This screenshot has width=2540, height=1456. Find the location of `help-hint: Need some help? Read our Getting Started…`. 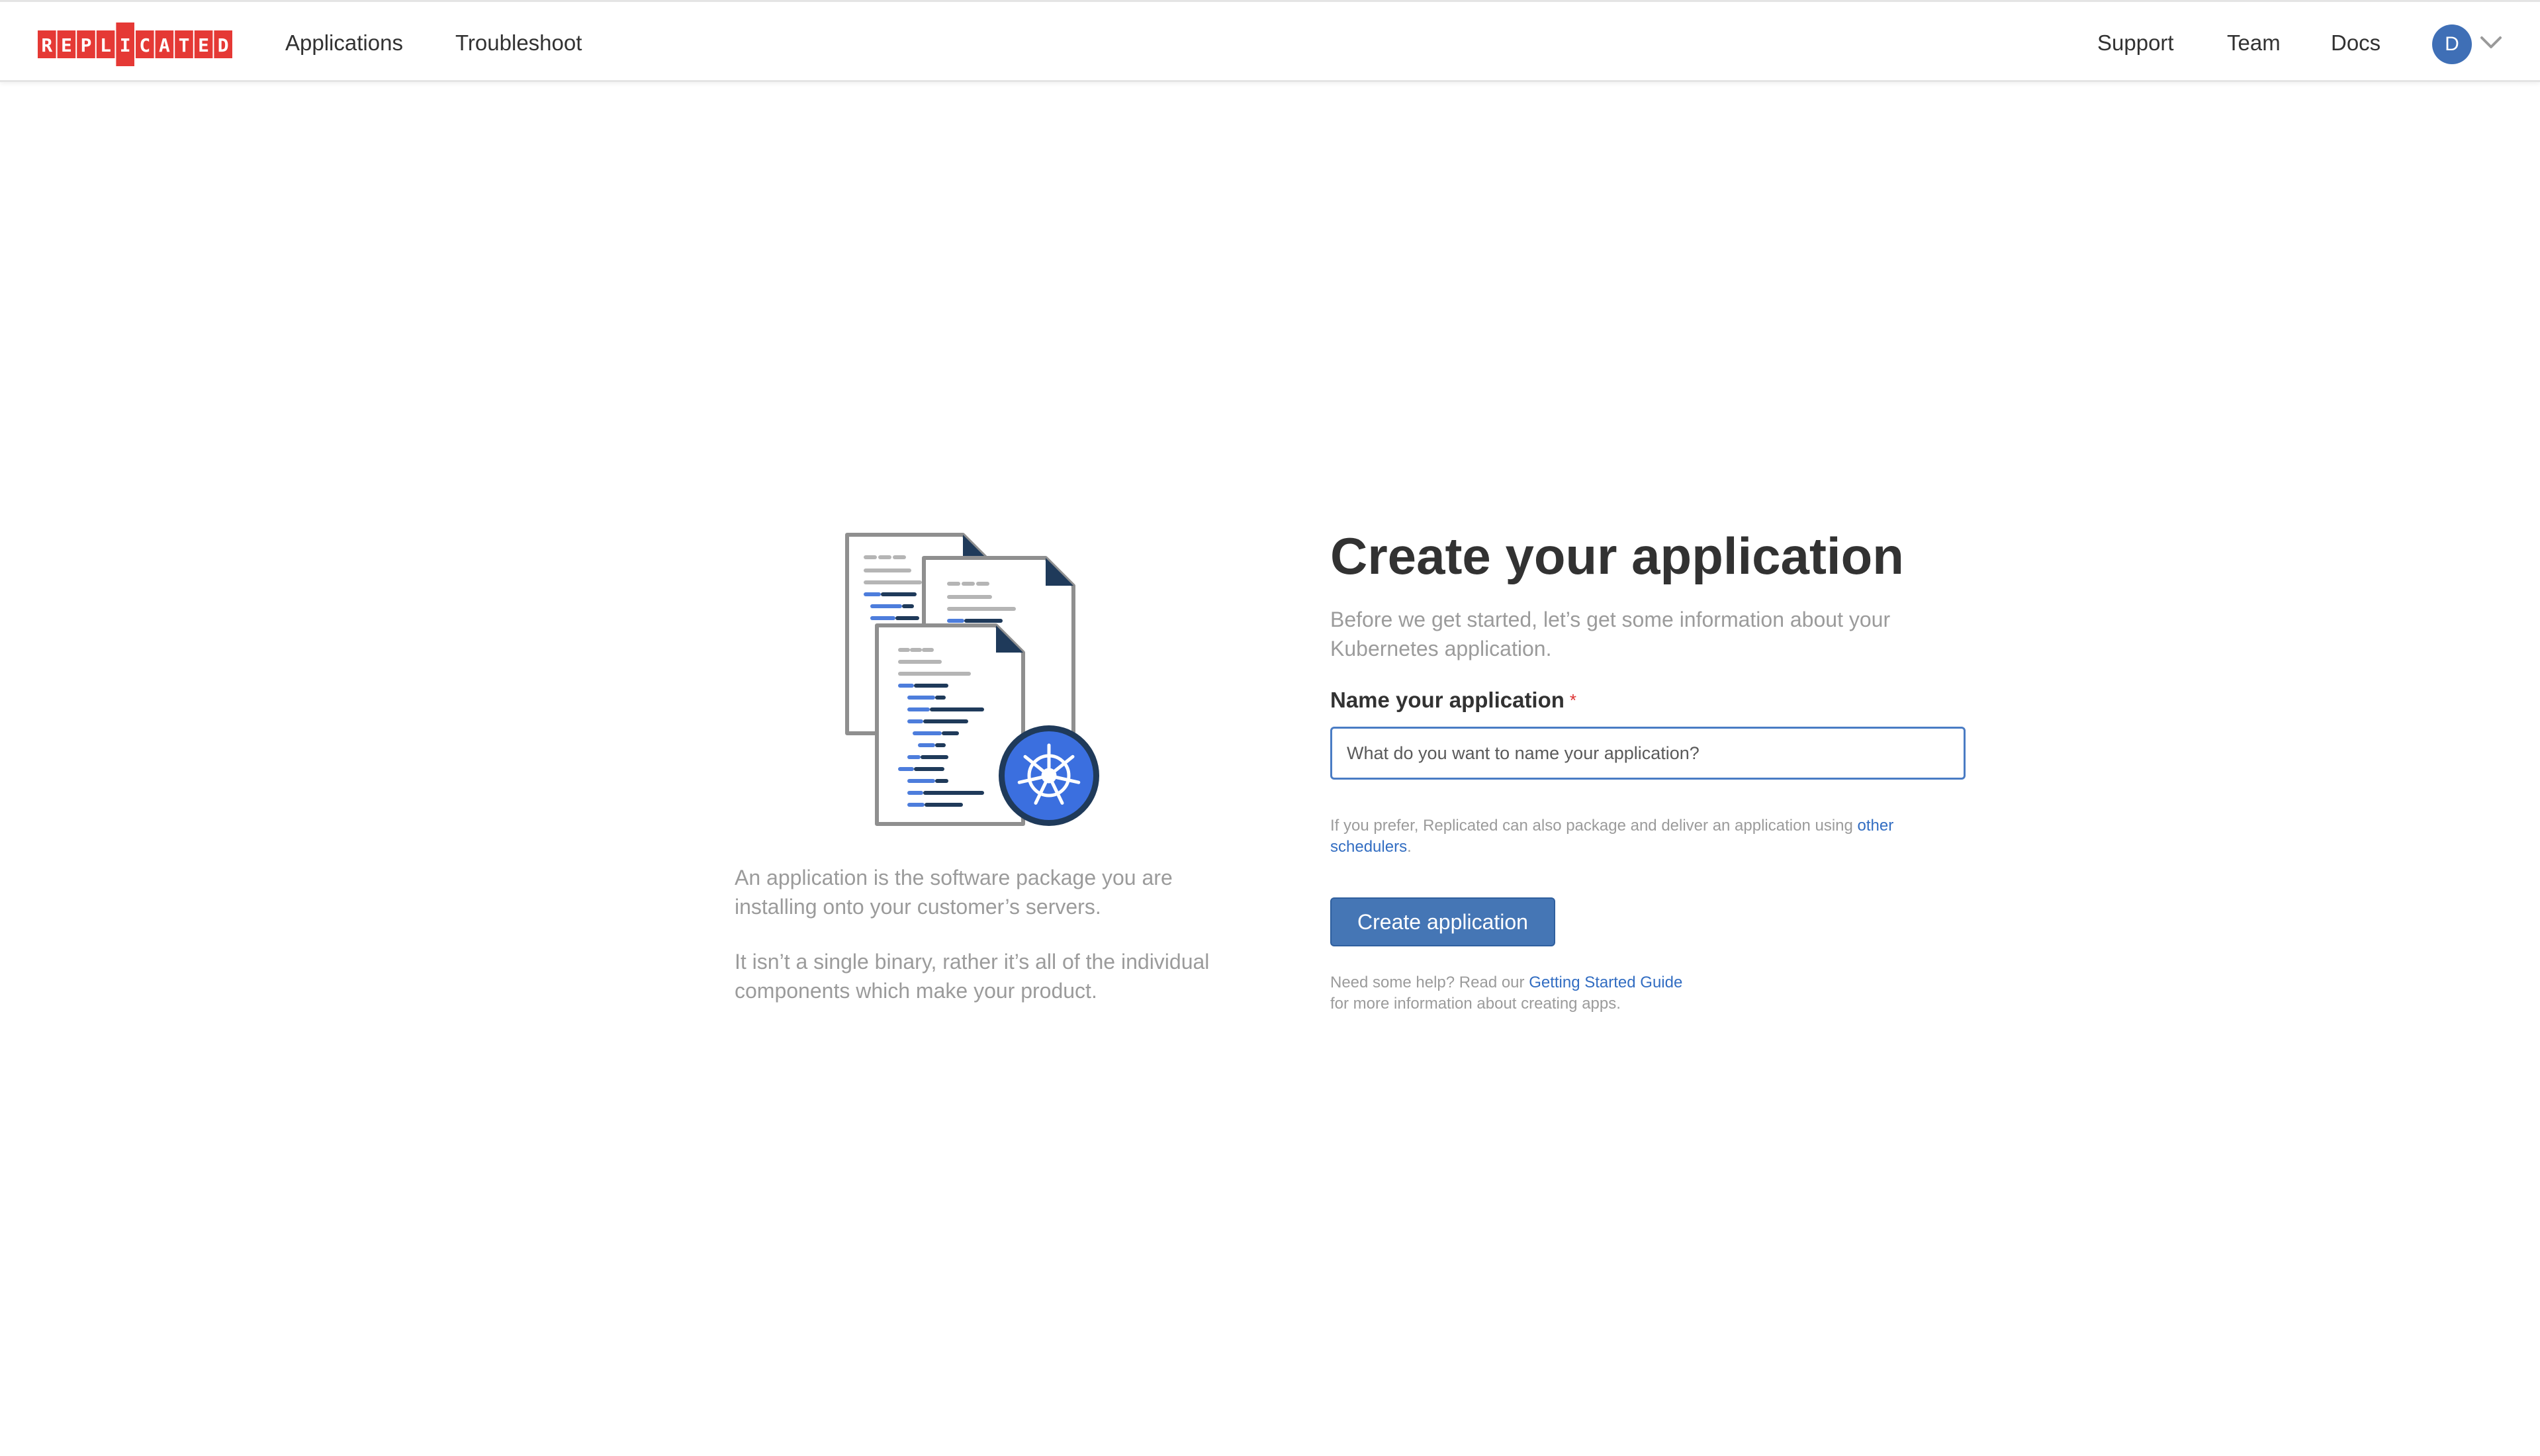

help-hint: Need some help? Read our Getting Started… is located at coordinates (1641, 994).